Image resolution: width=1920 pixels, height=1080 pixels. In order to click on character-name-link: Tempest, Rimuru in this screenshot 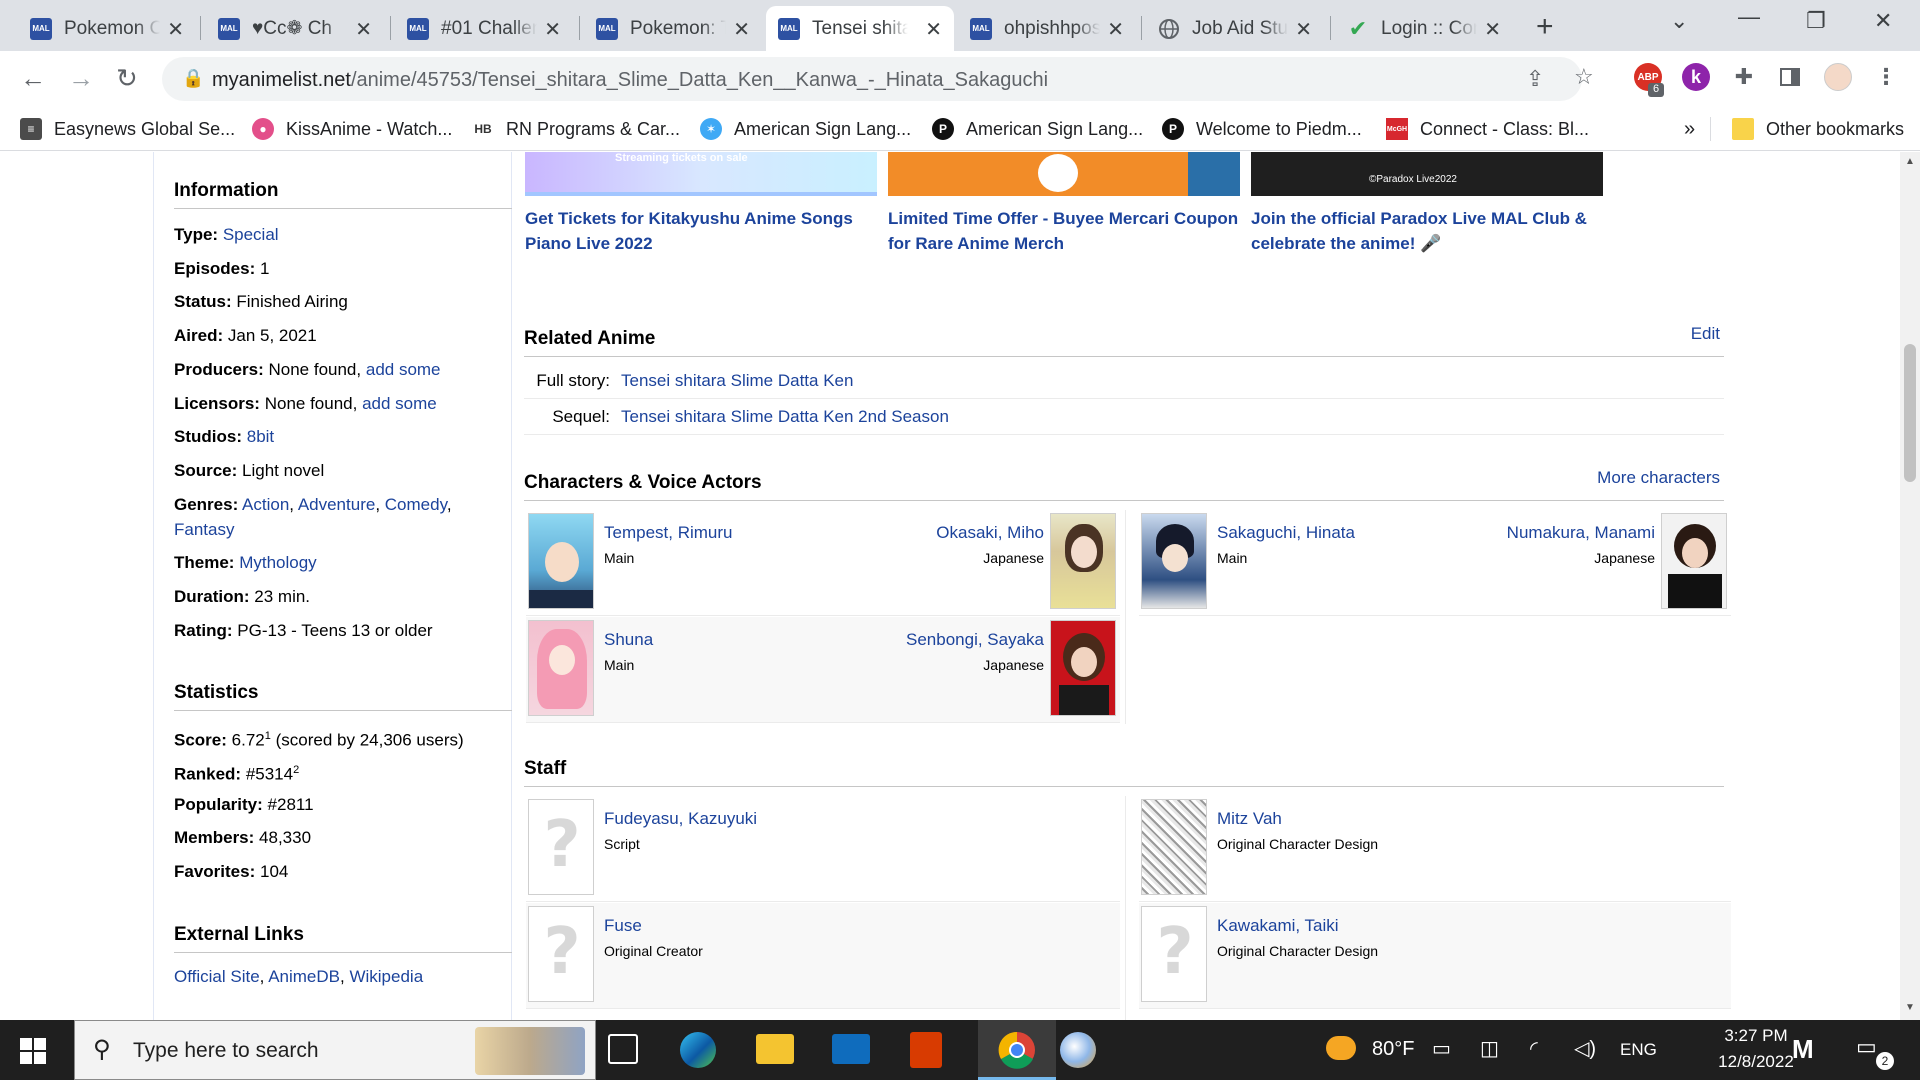, I will do `click(668, 533)`.